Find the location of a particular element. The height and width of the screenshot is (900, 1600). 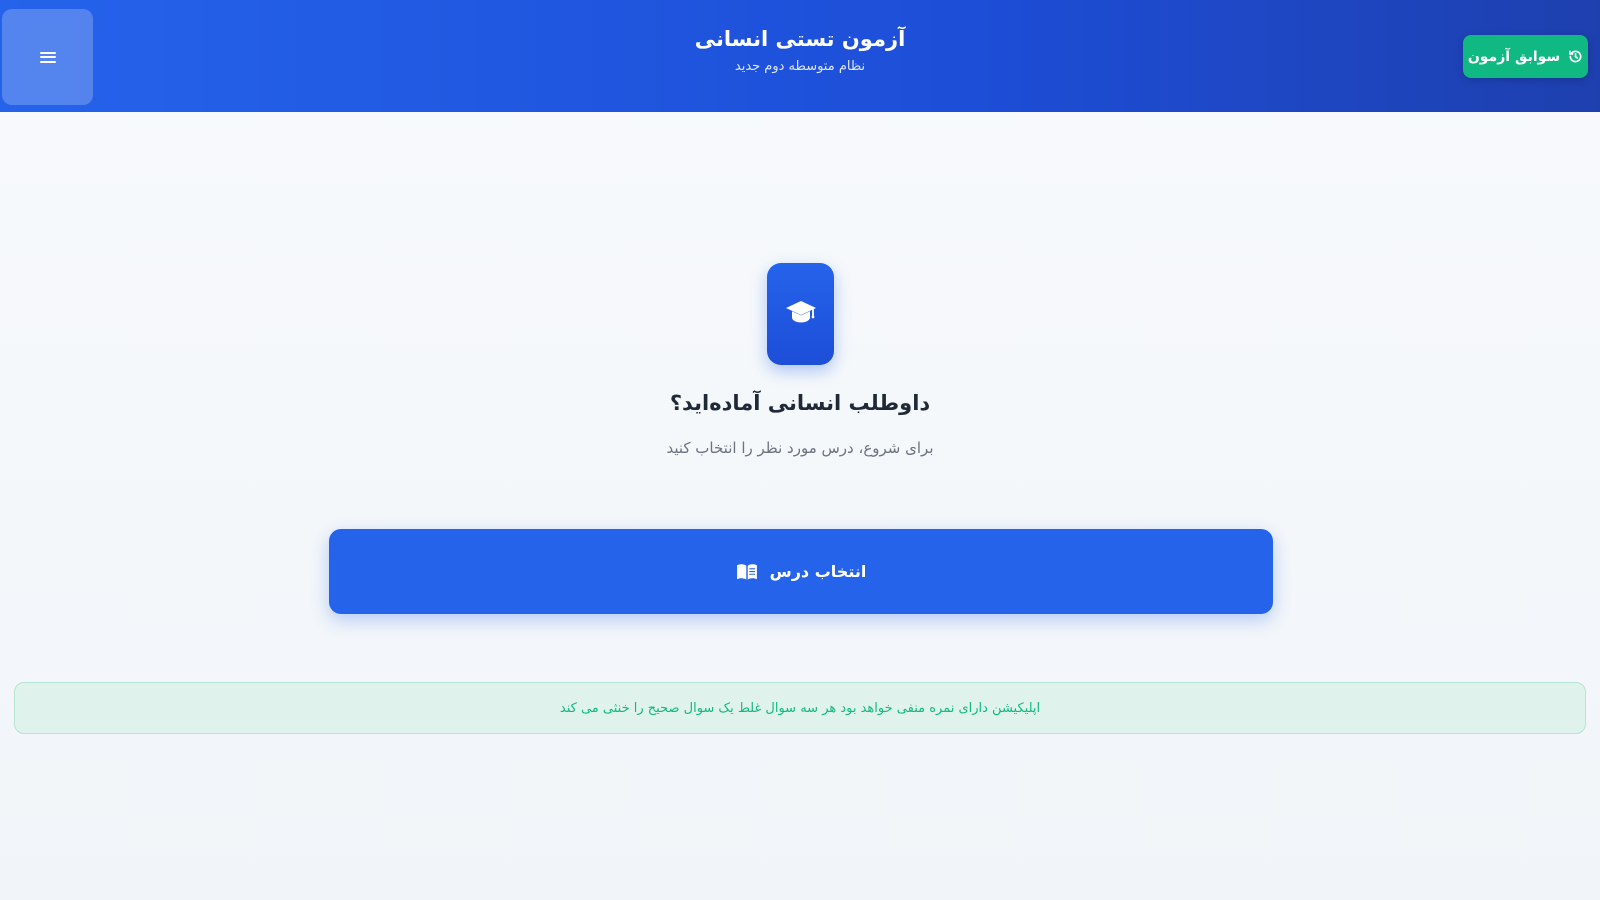

book-icon is located at coordinates (747, 572).